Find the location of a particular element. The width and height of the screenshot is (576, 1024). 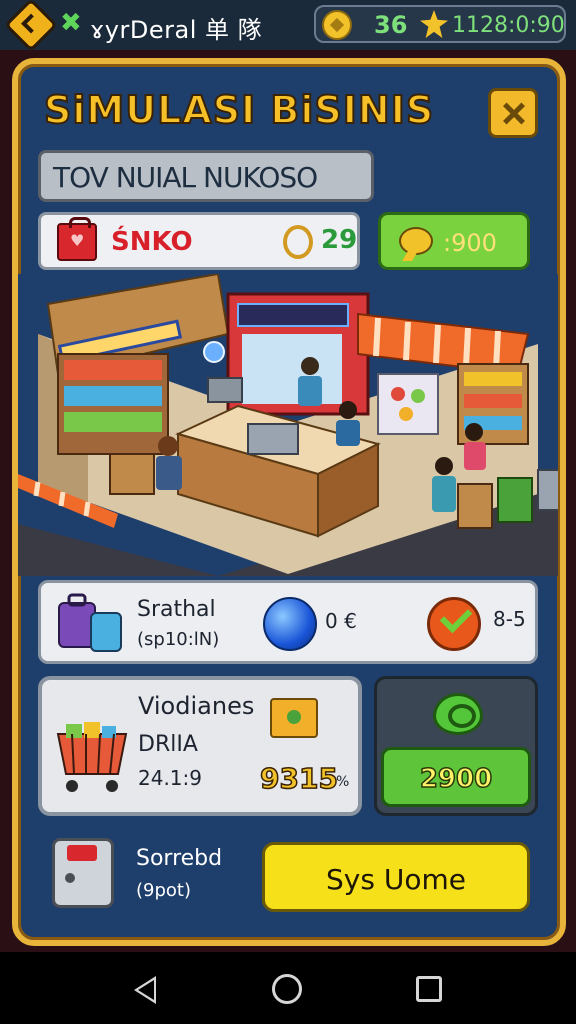

subtitle-text: TOV NUIAL NUKOSO is located at coordinates (185, 177).